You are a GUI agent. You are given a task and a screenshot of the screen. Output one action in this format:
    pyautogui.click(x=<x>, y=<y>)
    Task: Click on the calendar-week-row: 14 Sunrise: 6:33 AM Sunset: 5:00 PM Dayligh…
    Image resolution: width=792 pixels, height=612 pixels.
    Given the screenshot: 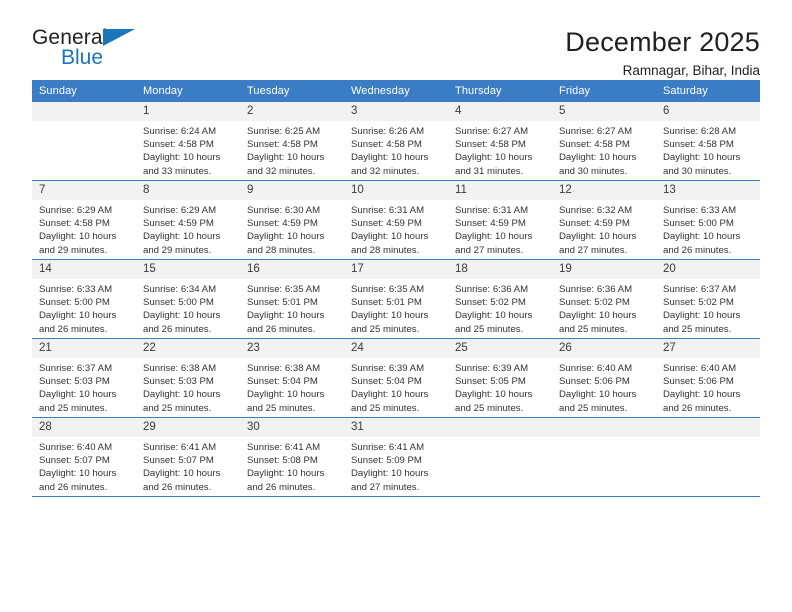 What is the action you would take?
    pyautogui.click(x=396, y=299)
    